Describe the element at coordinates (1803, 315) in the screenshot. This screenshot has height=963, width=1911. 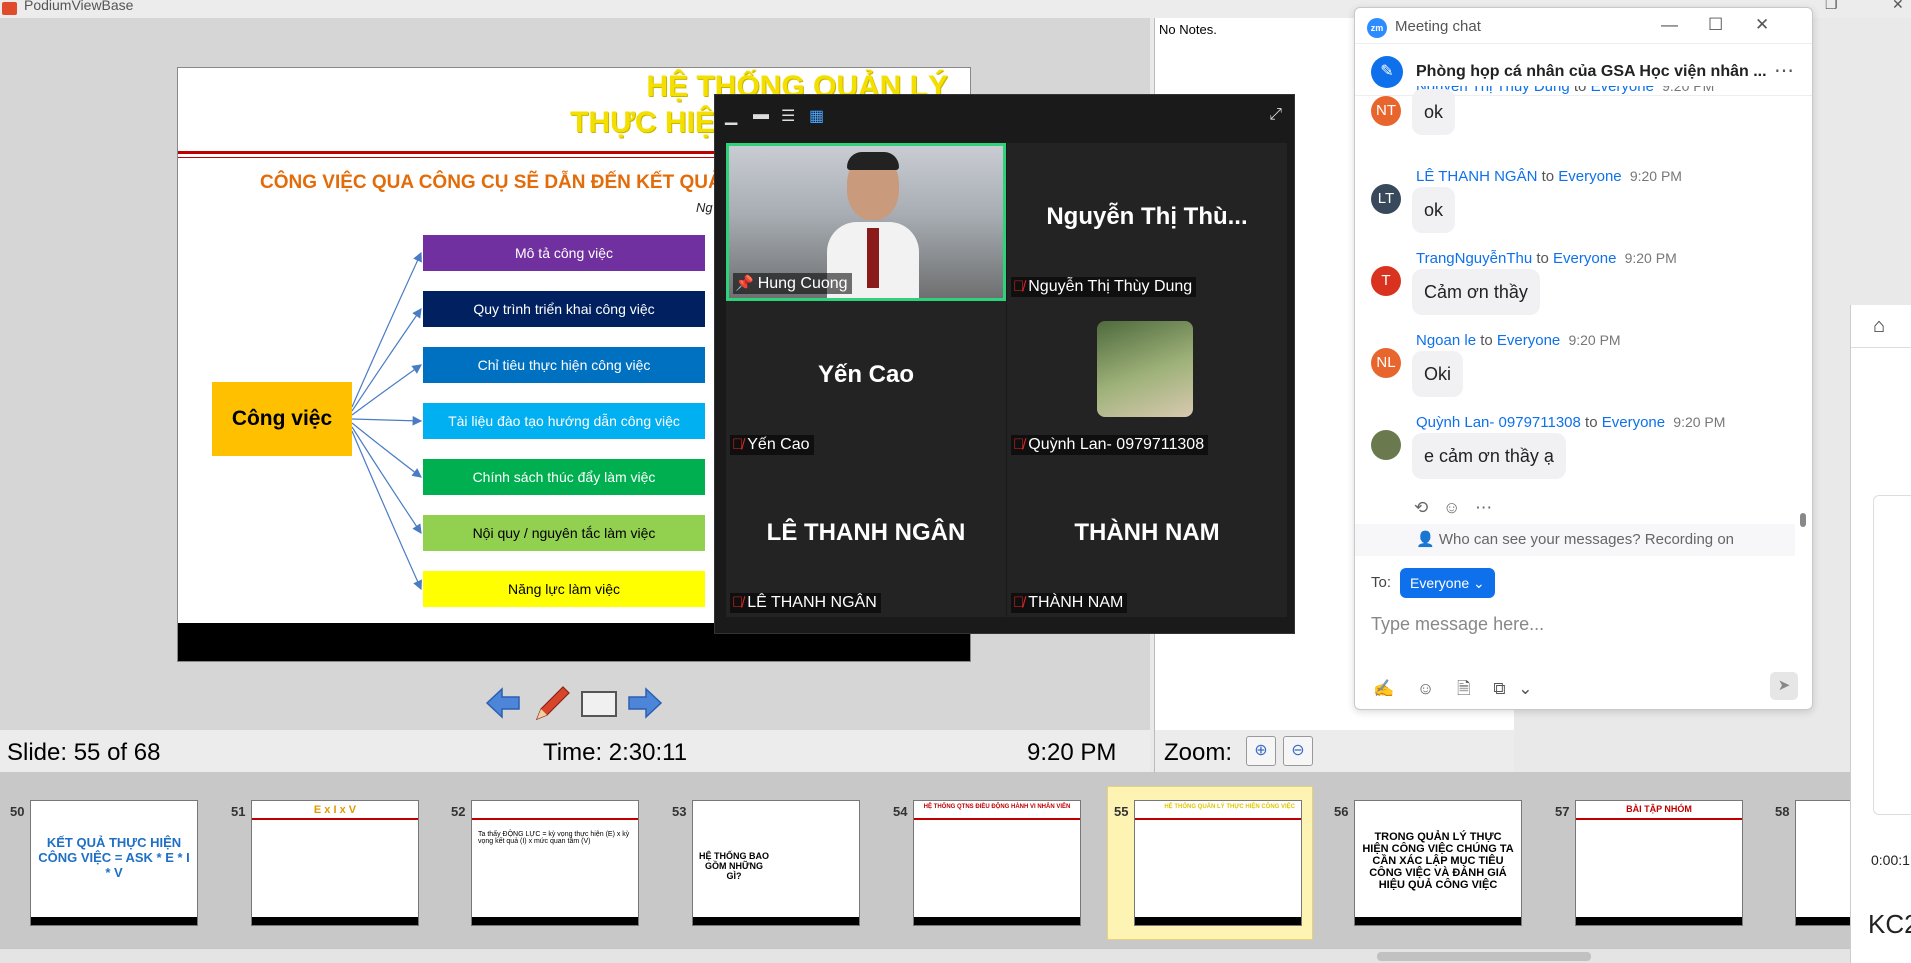
I see `chat-scrollbar` at that location.